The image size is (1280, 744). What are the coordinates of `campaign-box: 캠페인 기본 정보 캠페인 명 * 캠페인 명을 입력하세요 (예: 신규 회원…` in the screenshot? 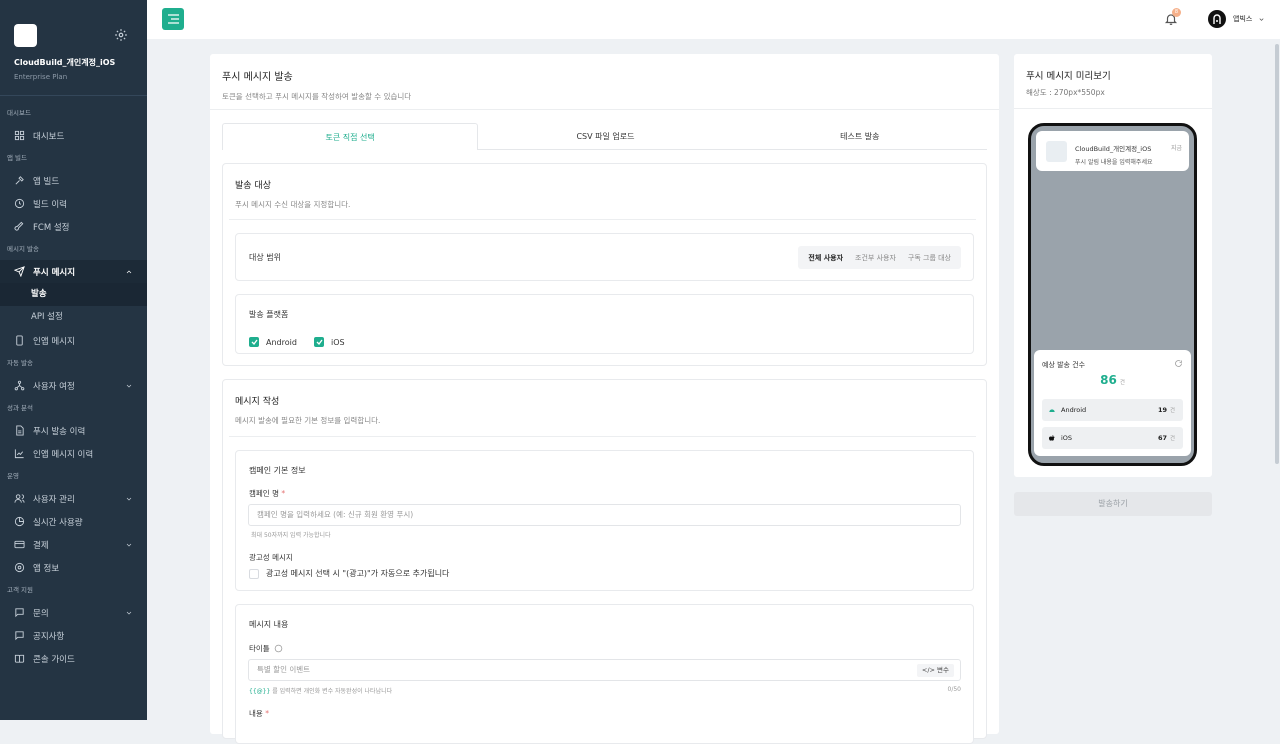 It's located at (604, 520).